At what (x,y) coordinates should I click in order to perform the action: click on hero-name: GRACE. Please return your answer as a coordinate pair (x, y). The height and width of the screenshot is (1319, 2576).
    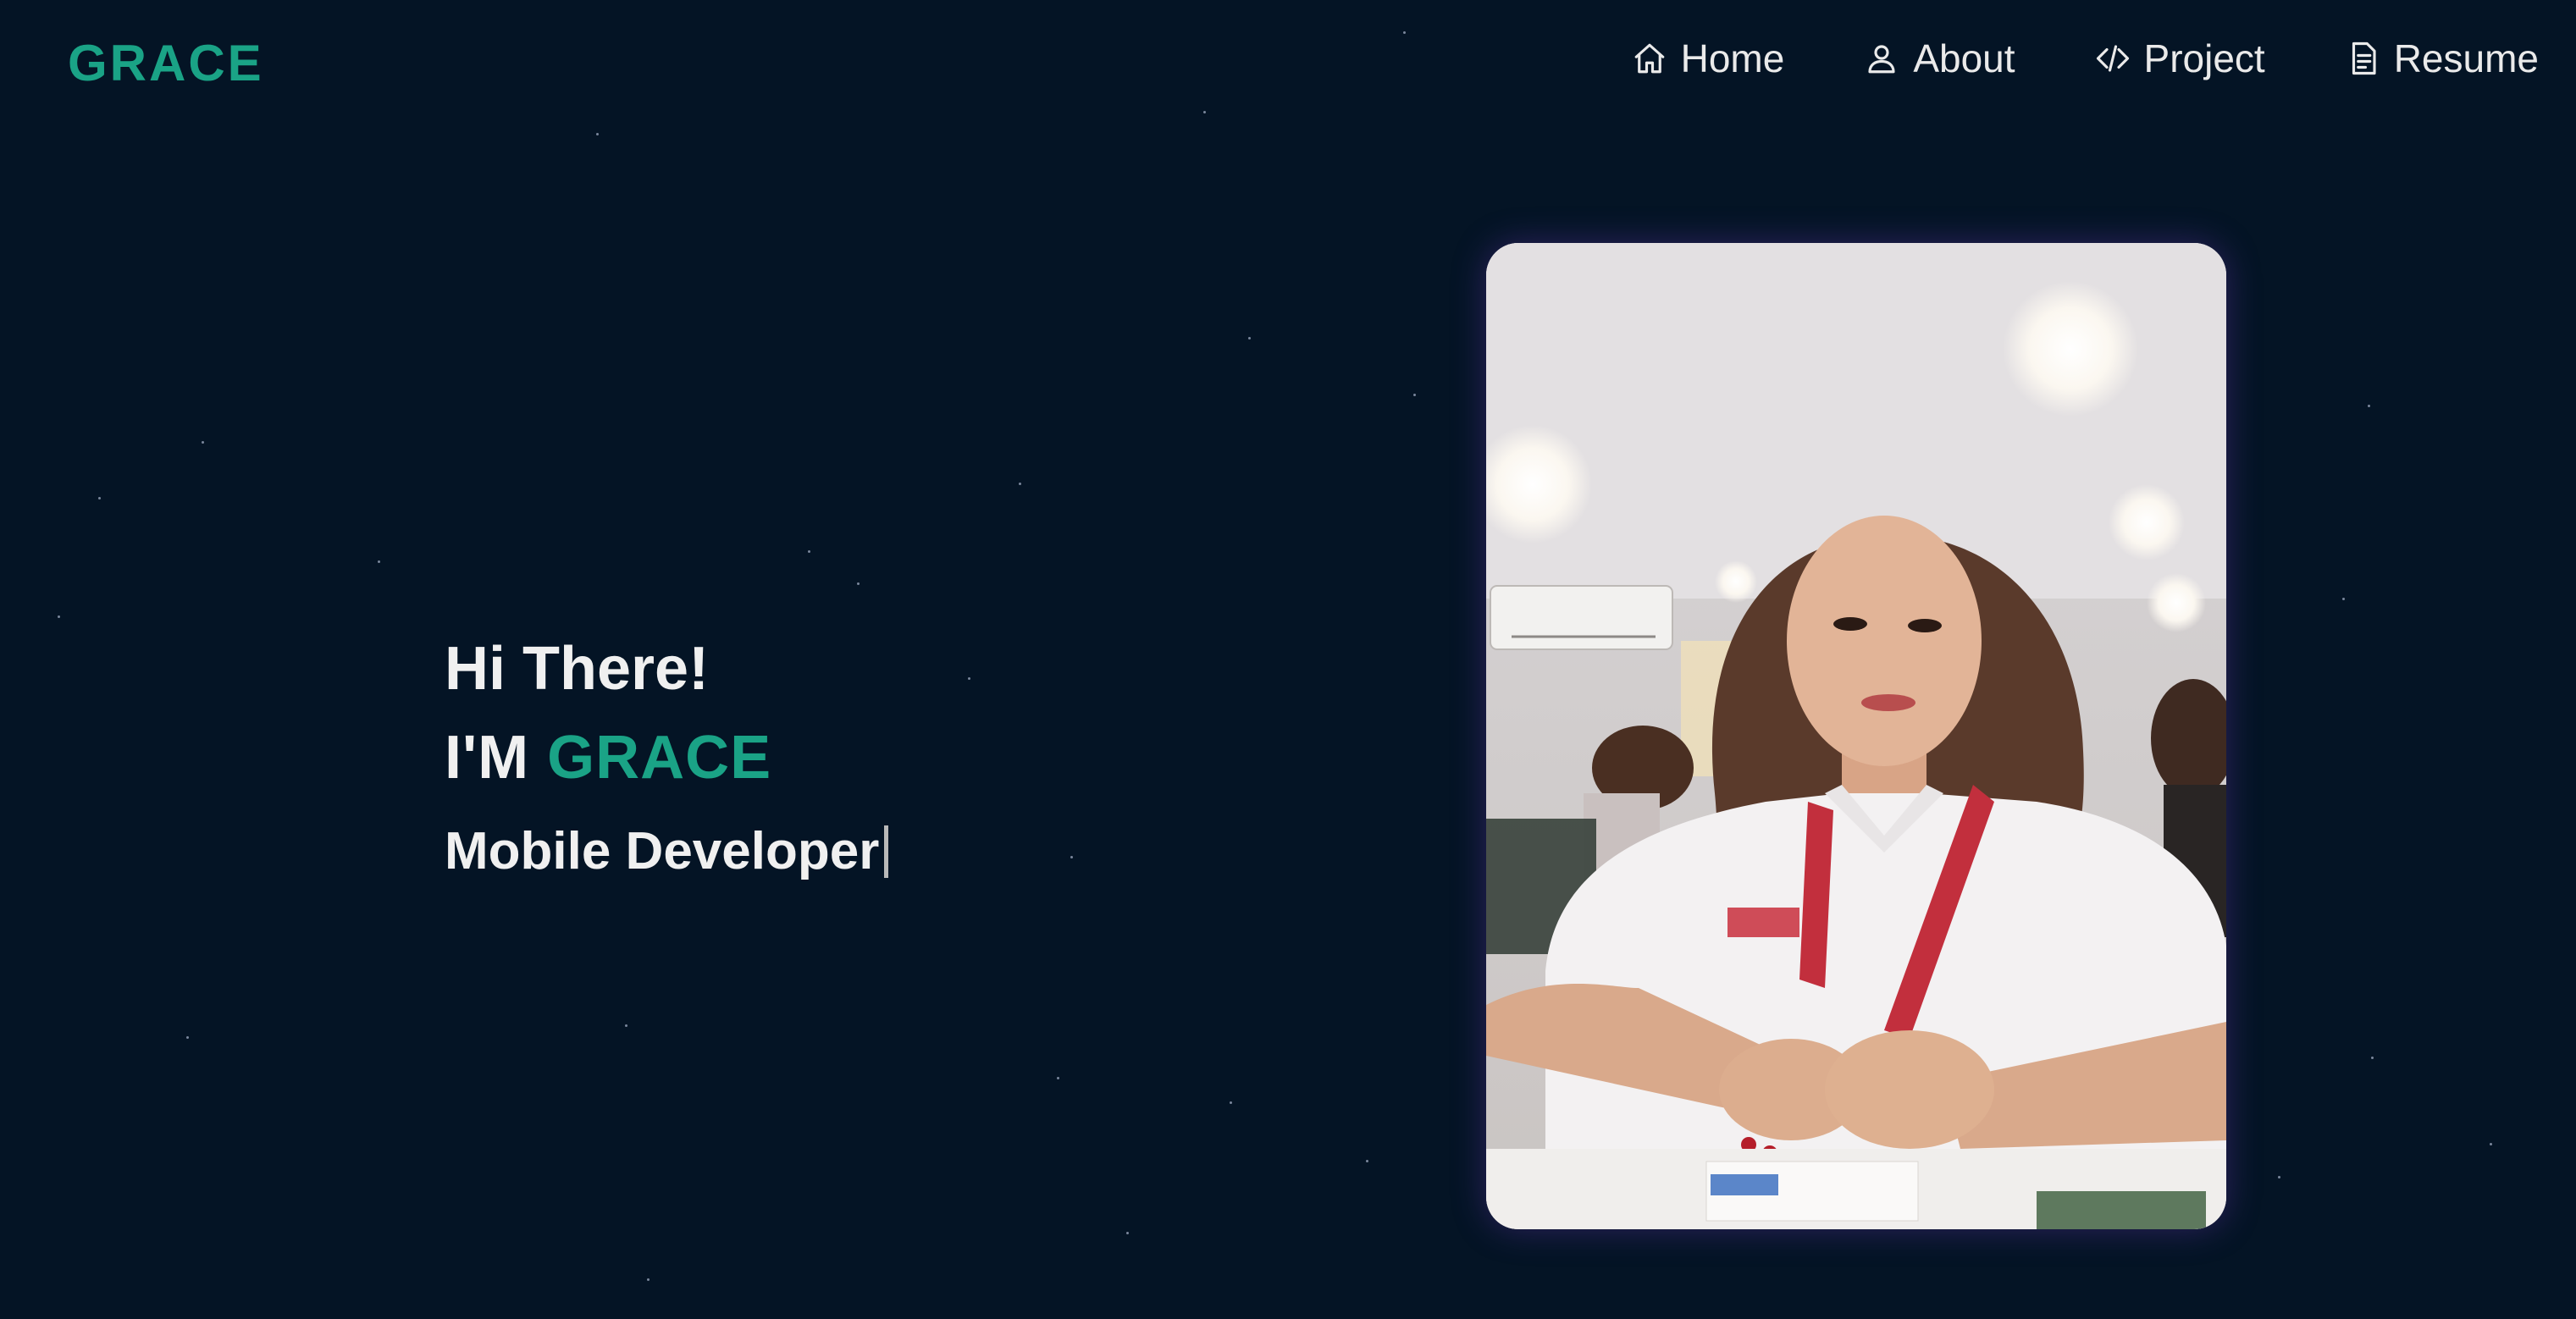
    Looking at the image, I should click on (659, 758).